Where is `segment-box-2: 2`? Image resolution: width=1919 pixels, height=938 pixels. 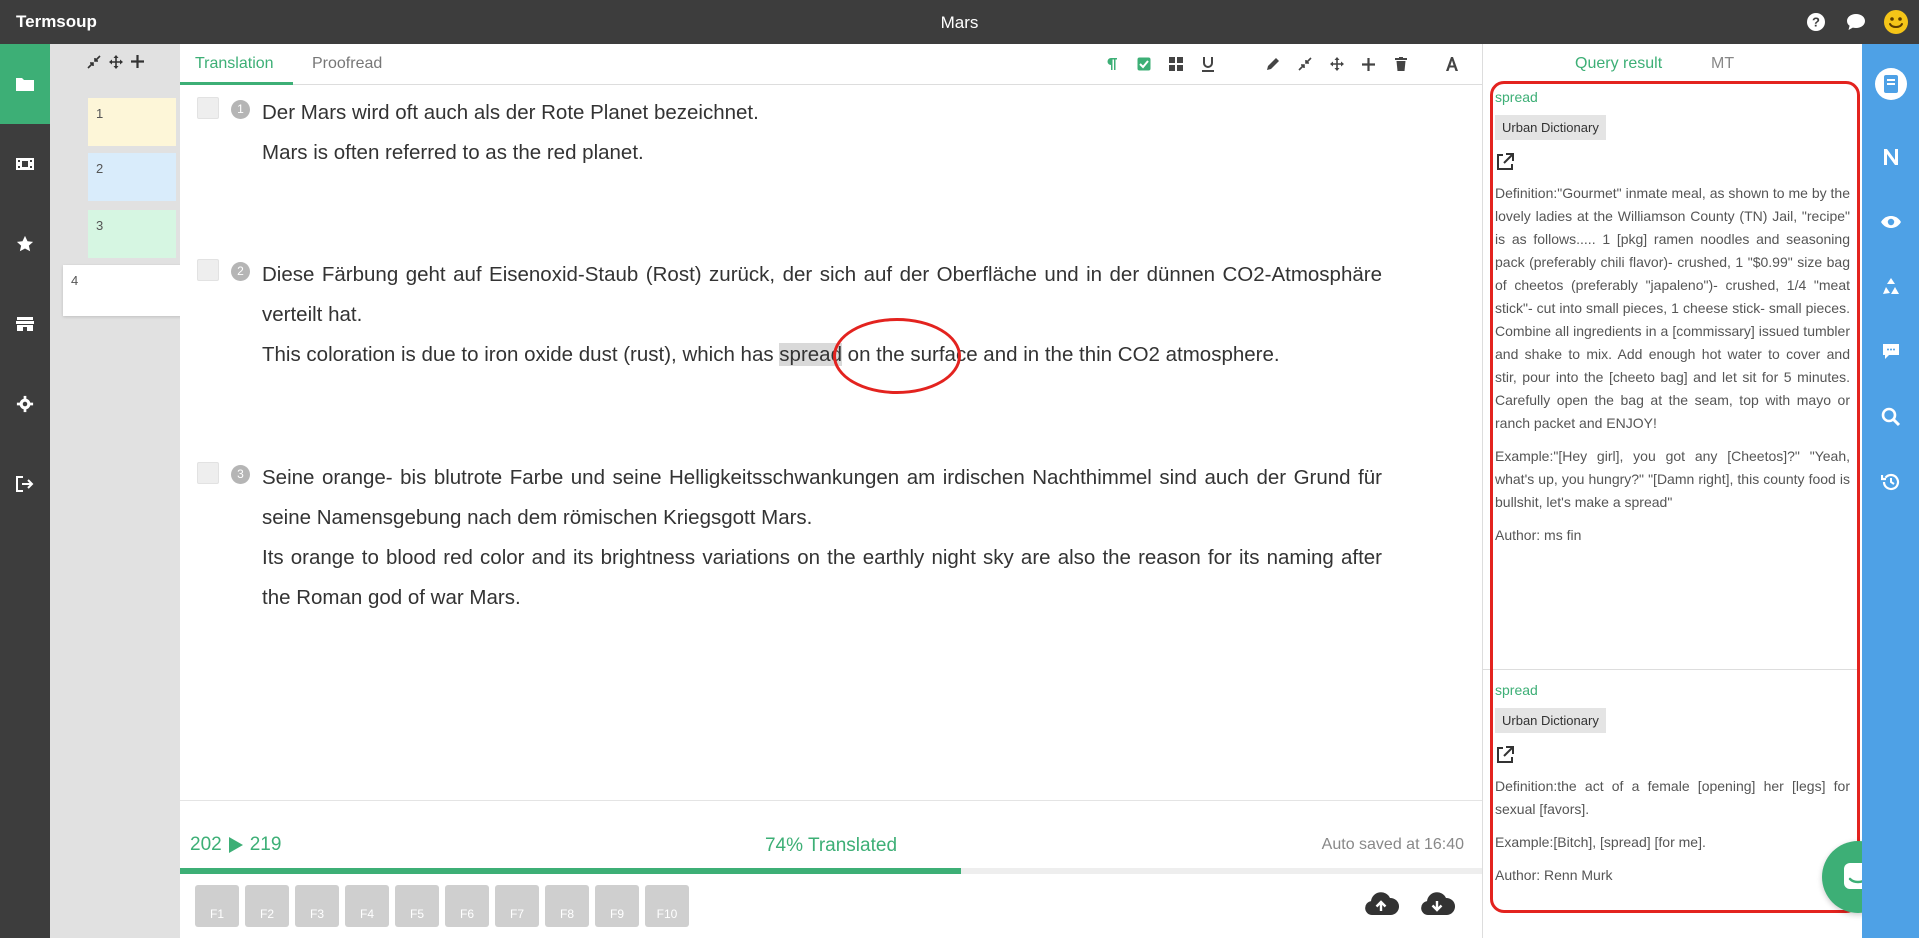 segment-box-2: 2 is located at coordinates (132, 177).